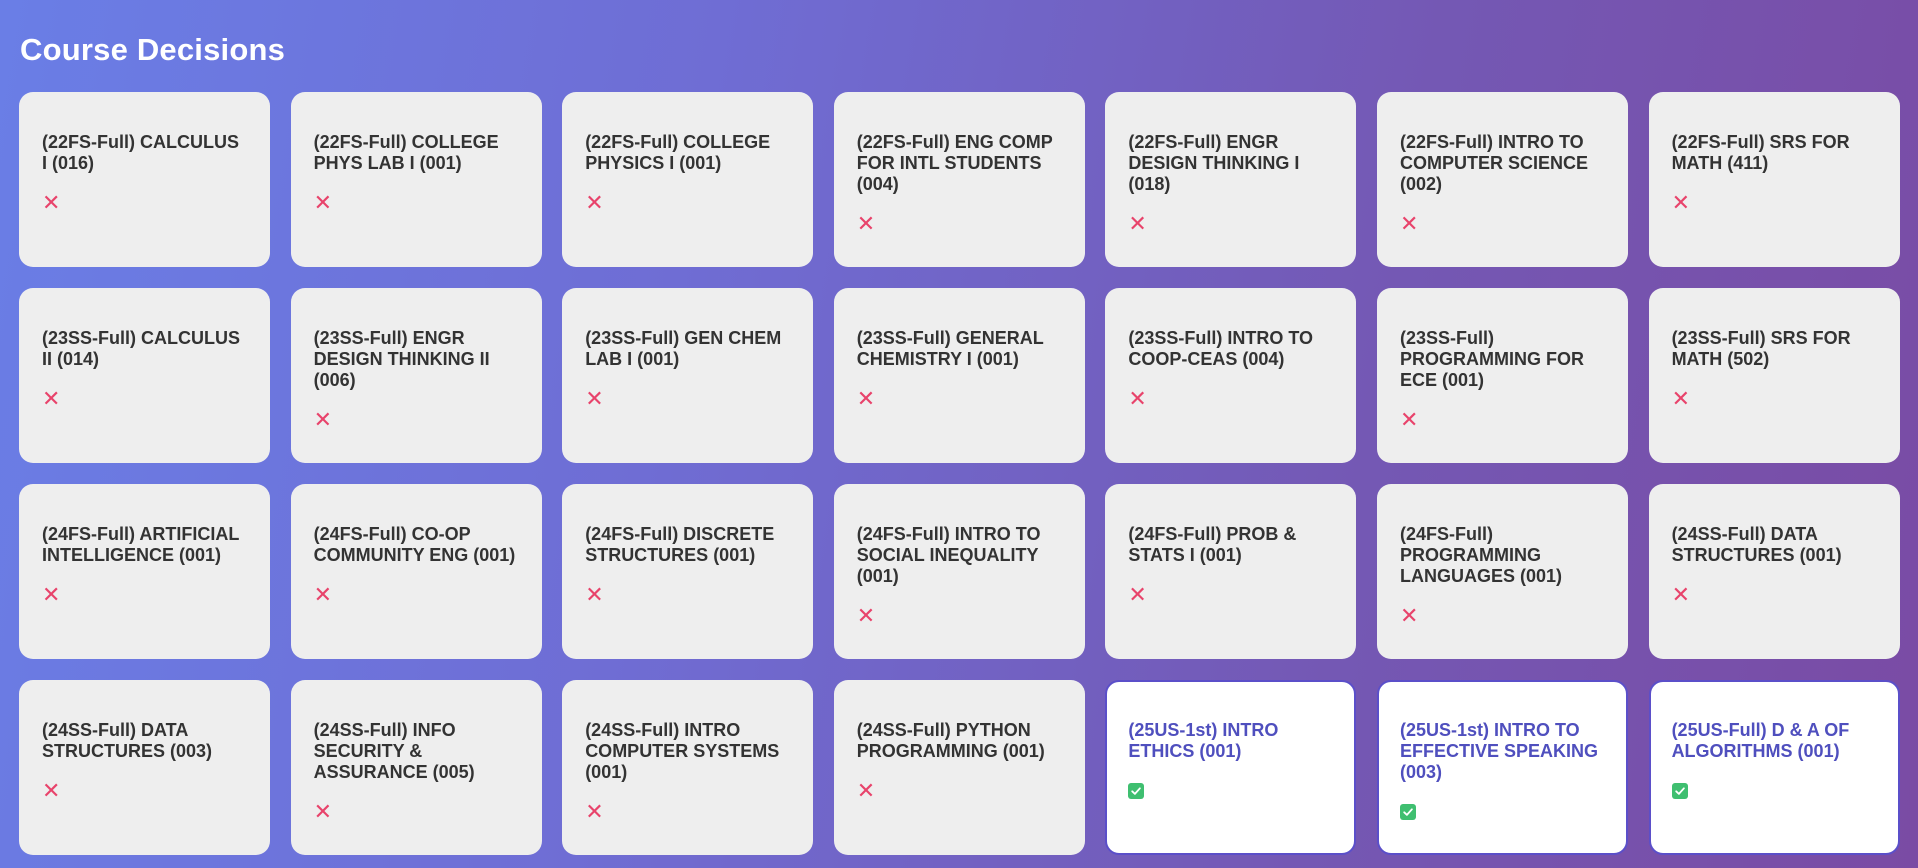 The width and height of the screenshot is (1918, 868). What do you see at coordinates (1480, 555) in the screenshot?
I see `course-title: (24FS-Full) PROGRAMMING LANGUAGES (001)` at bounding box center [1480, 555].